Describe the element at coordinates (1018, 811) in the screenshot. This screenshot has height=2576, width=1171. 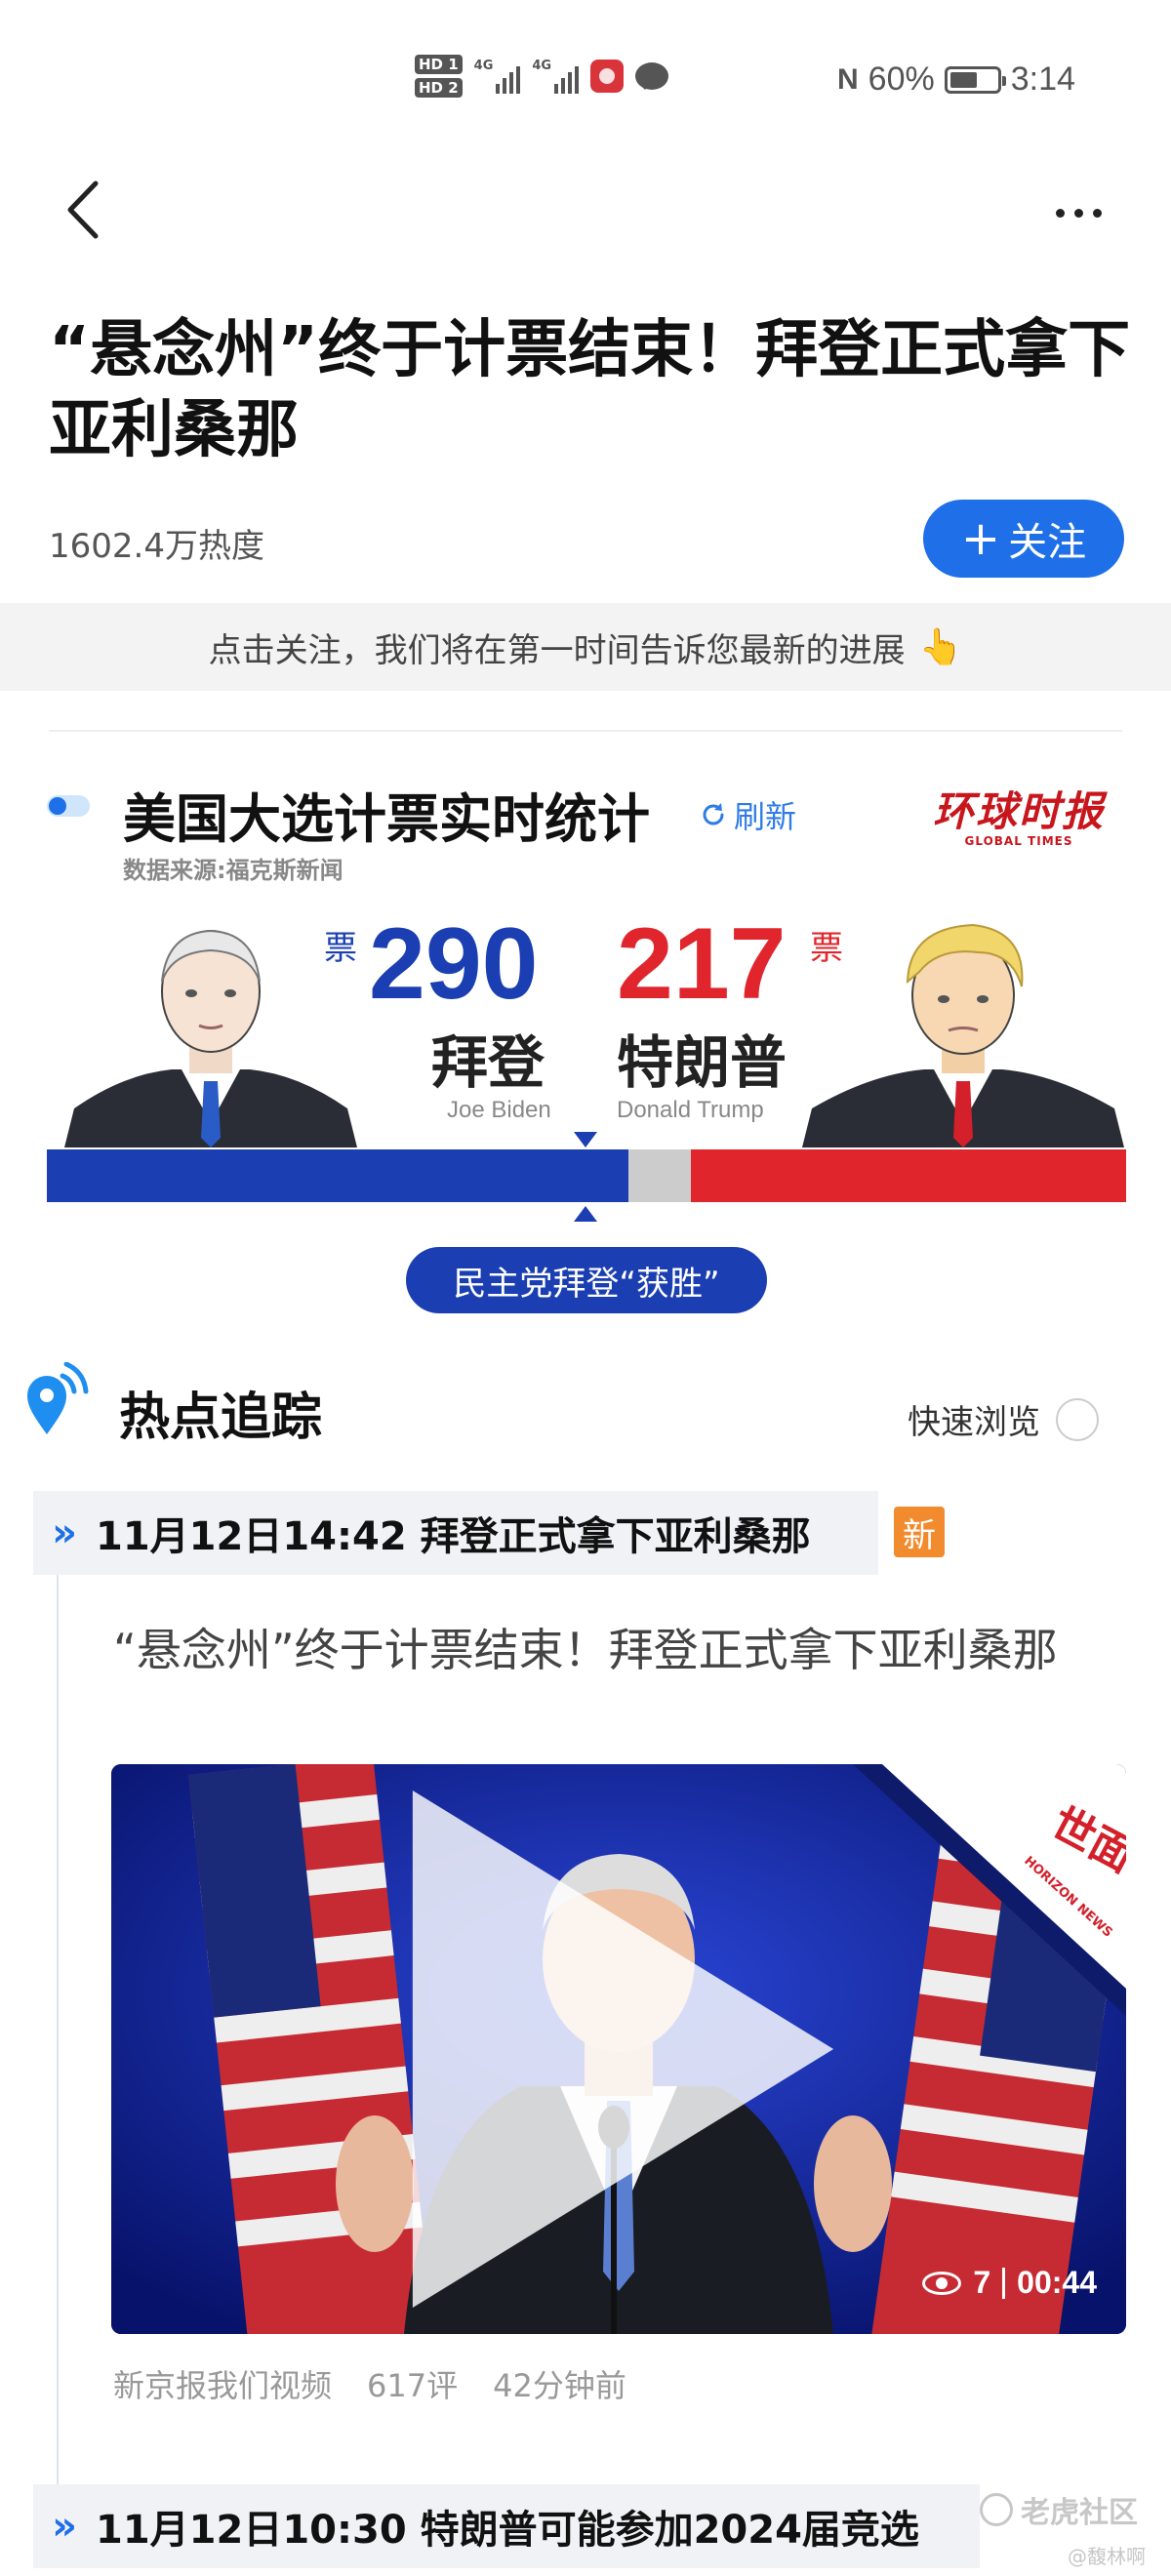
I see `logo-cn: 环球时报` at that location.